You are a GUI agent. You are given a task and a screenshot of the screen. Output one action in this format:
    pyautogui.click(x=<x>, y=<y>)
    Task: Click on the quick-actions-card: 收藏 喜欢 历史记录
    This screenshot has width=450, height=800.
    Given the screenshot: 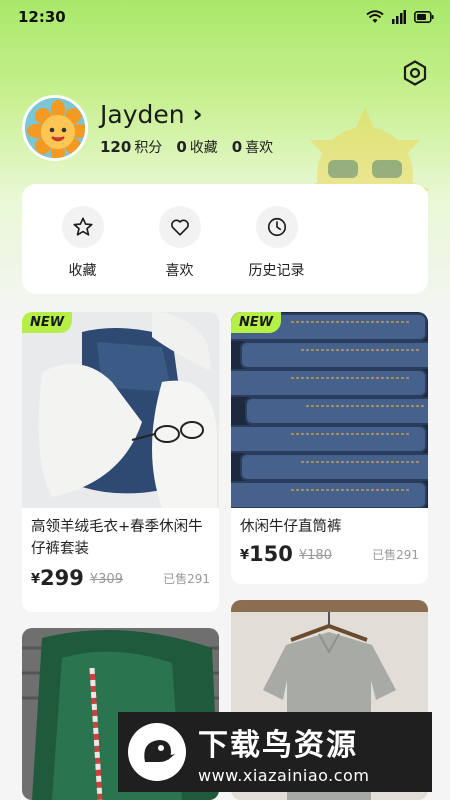 What is the action you would take?
    pyautogui.click(x=225, y=239)
    